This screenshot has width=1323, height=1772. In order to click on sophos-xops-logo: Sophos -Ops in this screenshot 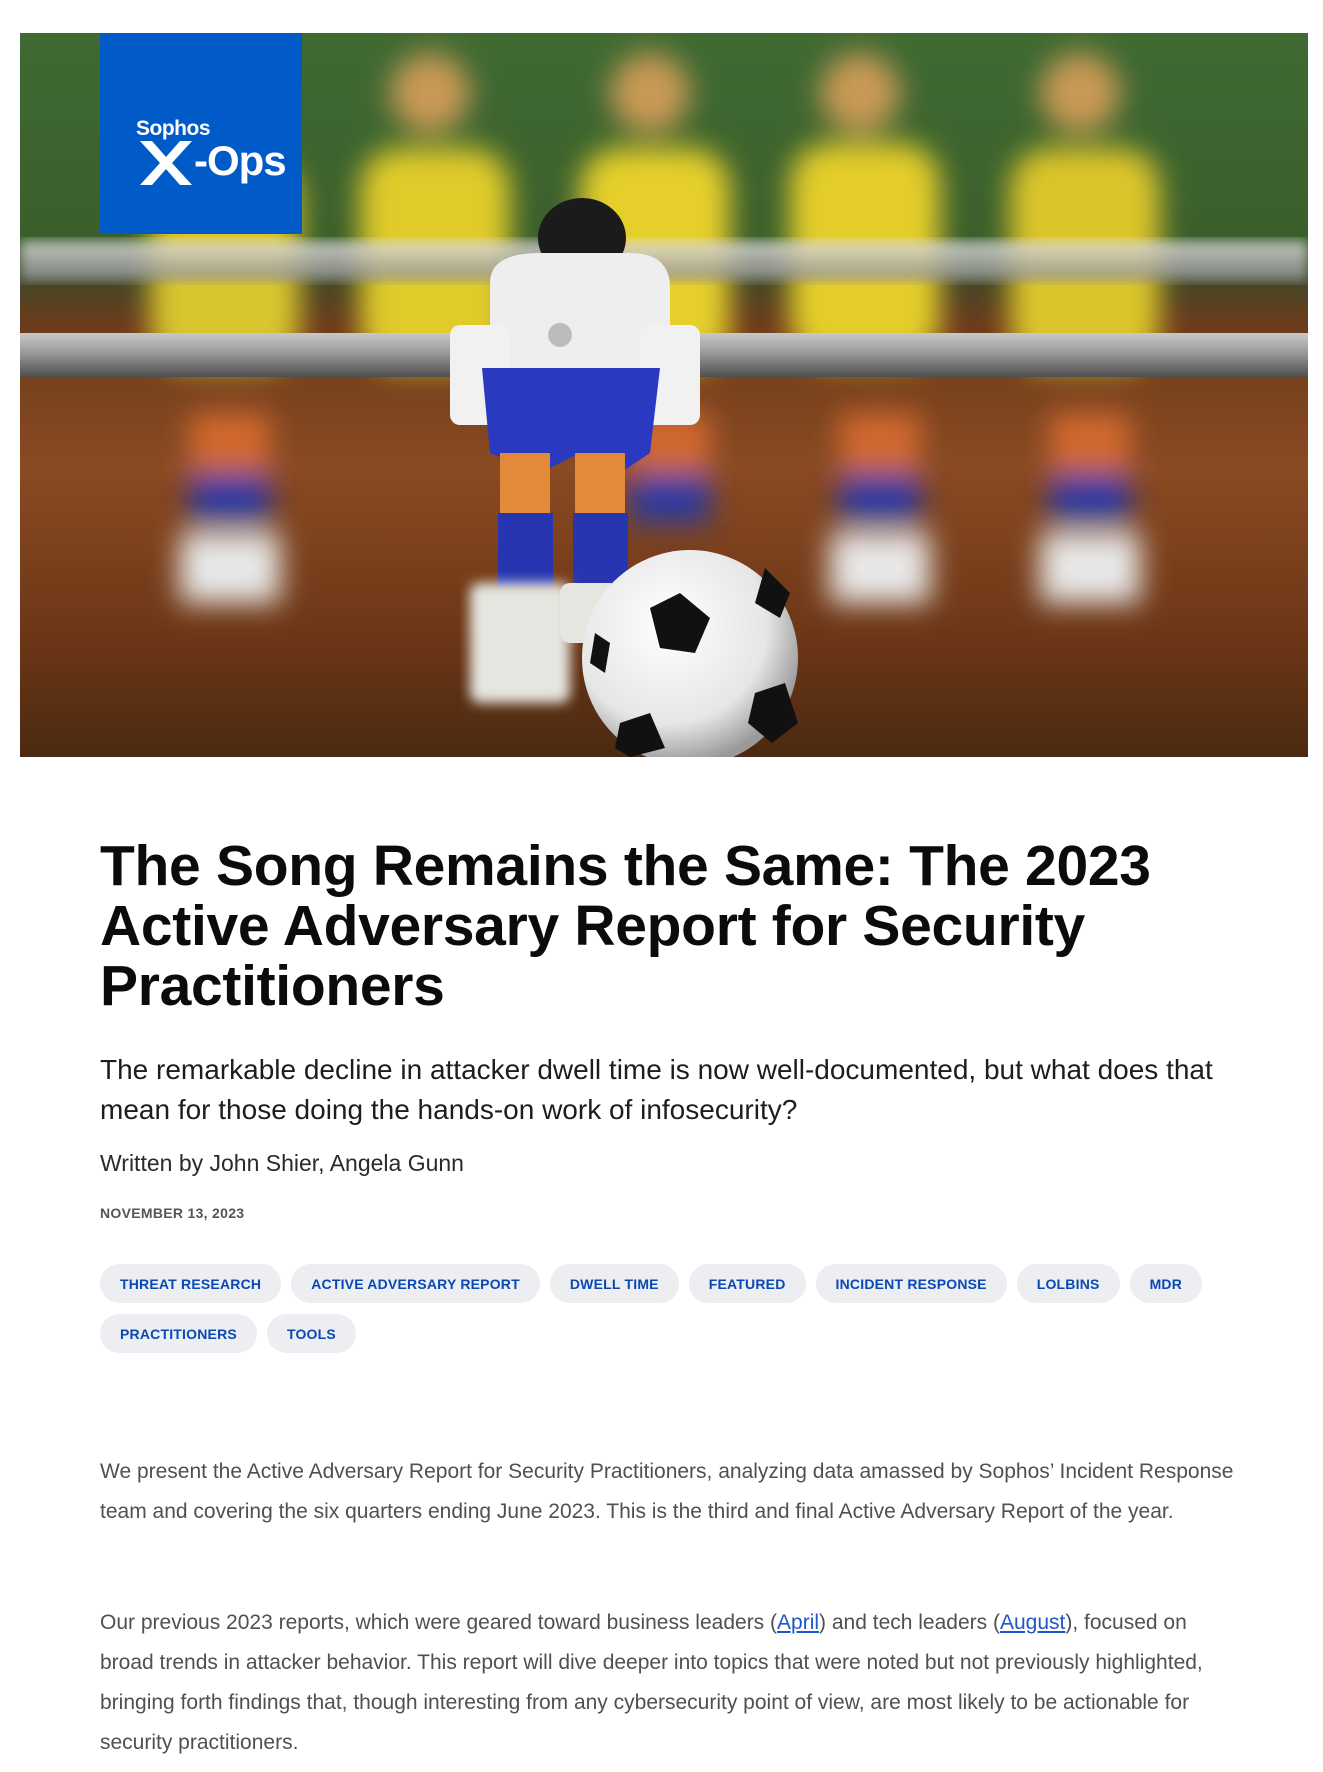, I will do `click(201, 133)`.